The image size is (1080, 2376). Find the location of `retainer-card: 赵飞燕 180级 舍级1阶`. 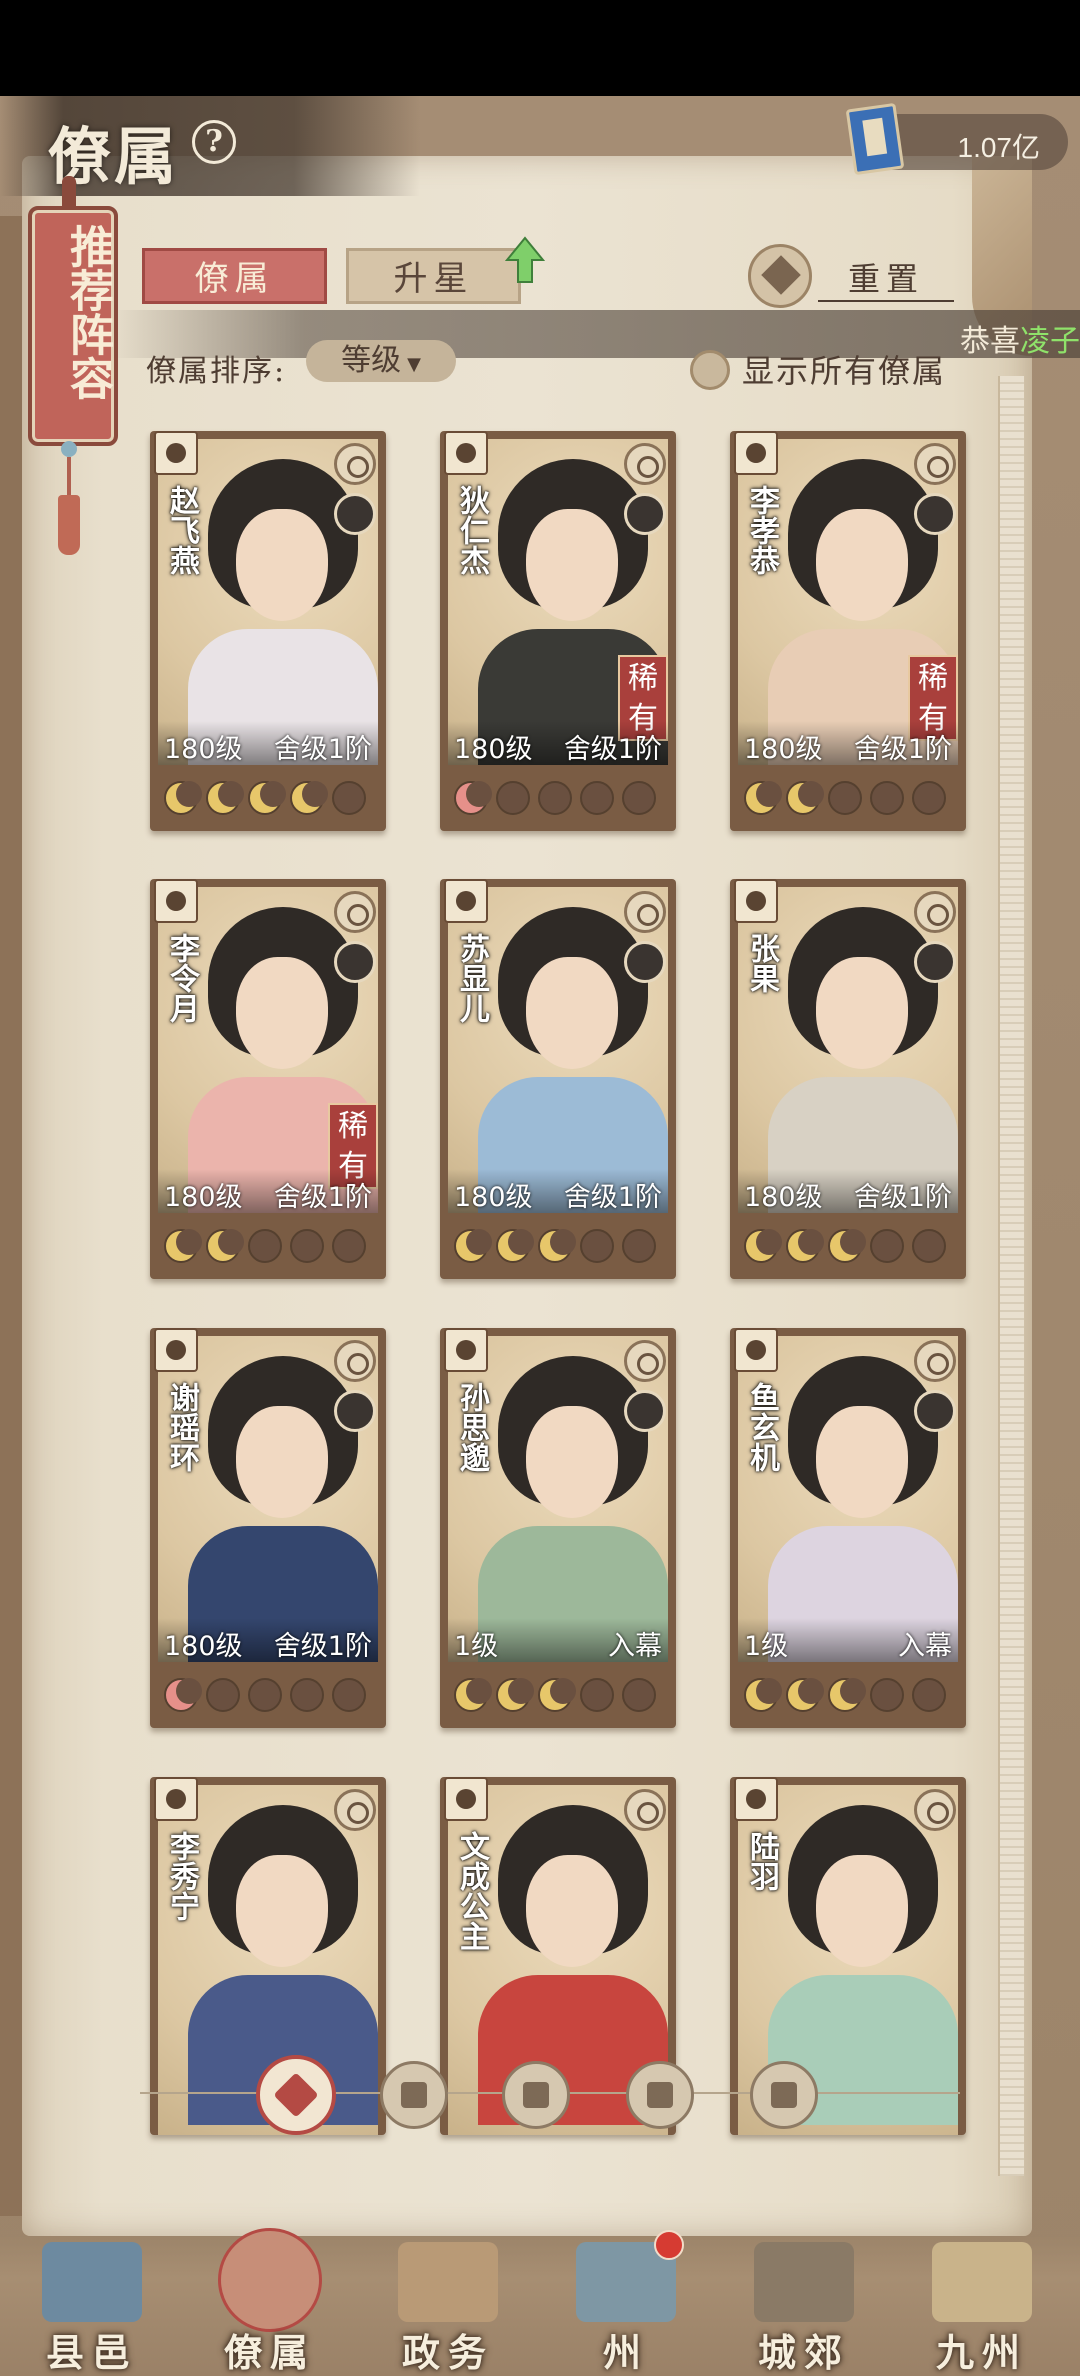

retainer-card: 赵飞燕 180级 舍级1阶 is located at coordinates (268, 631).